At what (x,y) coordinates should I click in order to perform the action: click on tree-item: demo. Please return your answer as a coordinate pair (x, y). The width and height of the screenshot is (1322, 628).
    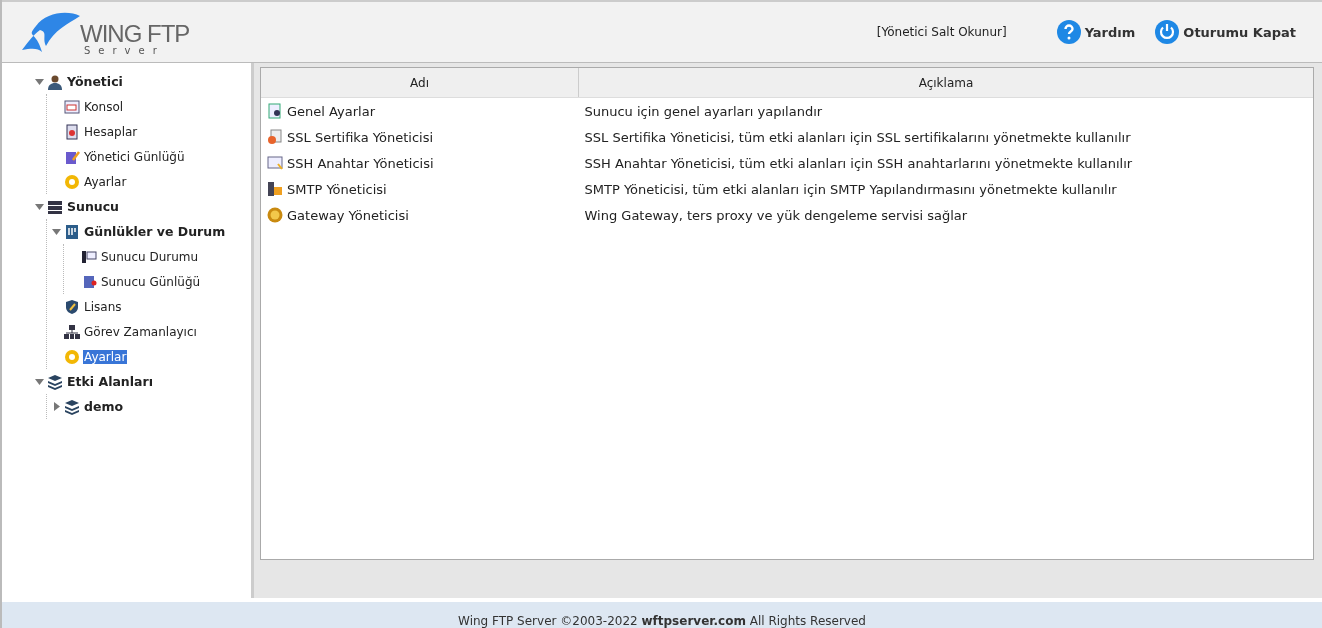
    Looking at the image, I should click on (104, 406).